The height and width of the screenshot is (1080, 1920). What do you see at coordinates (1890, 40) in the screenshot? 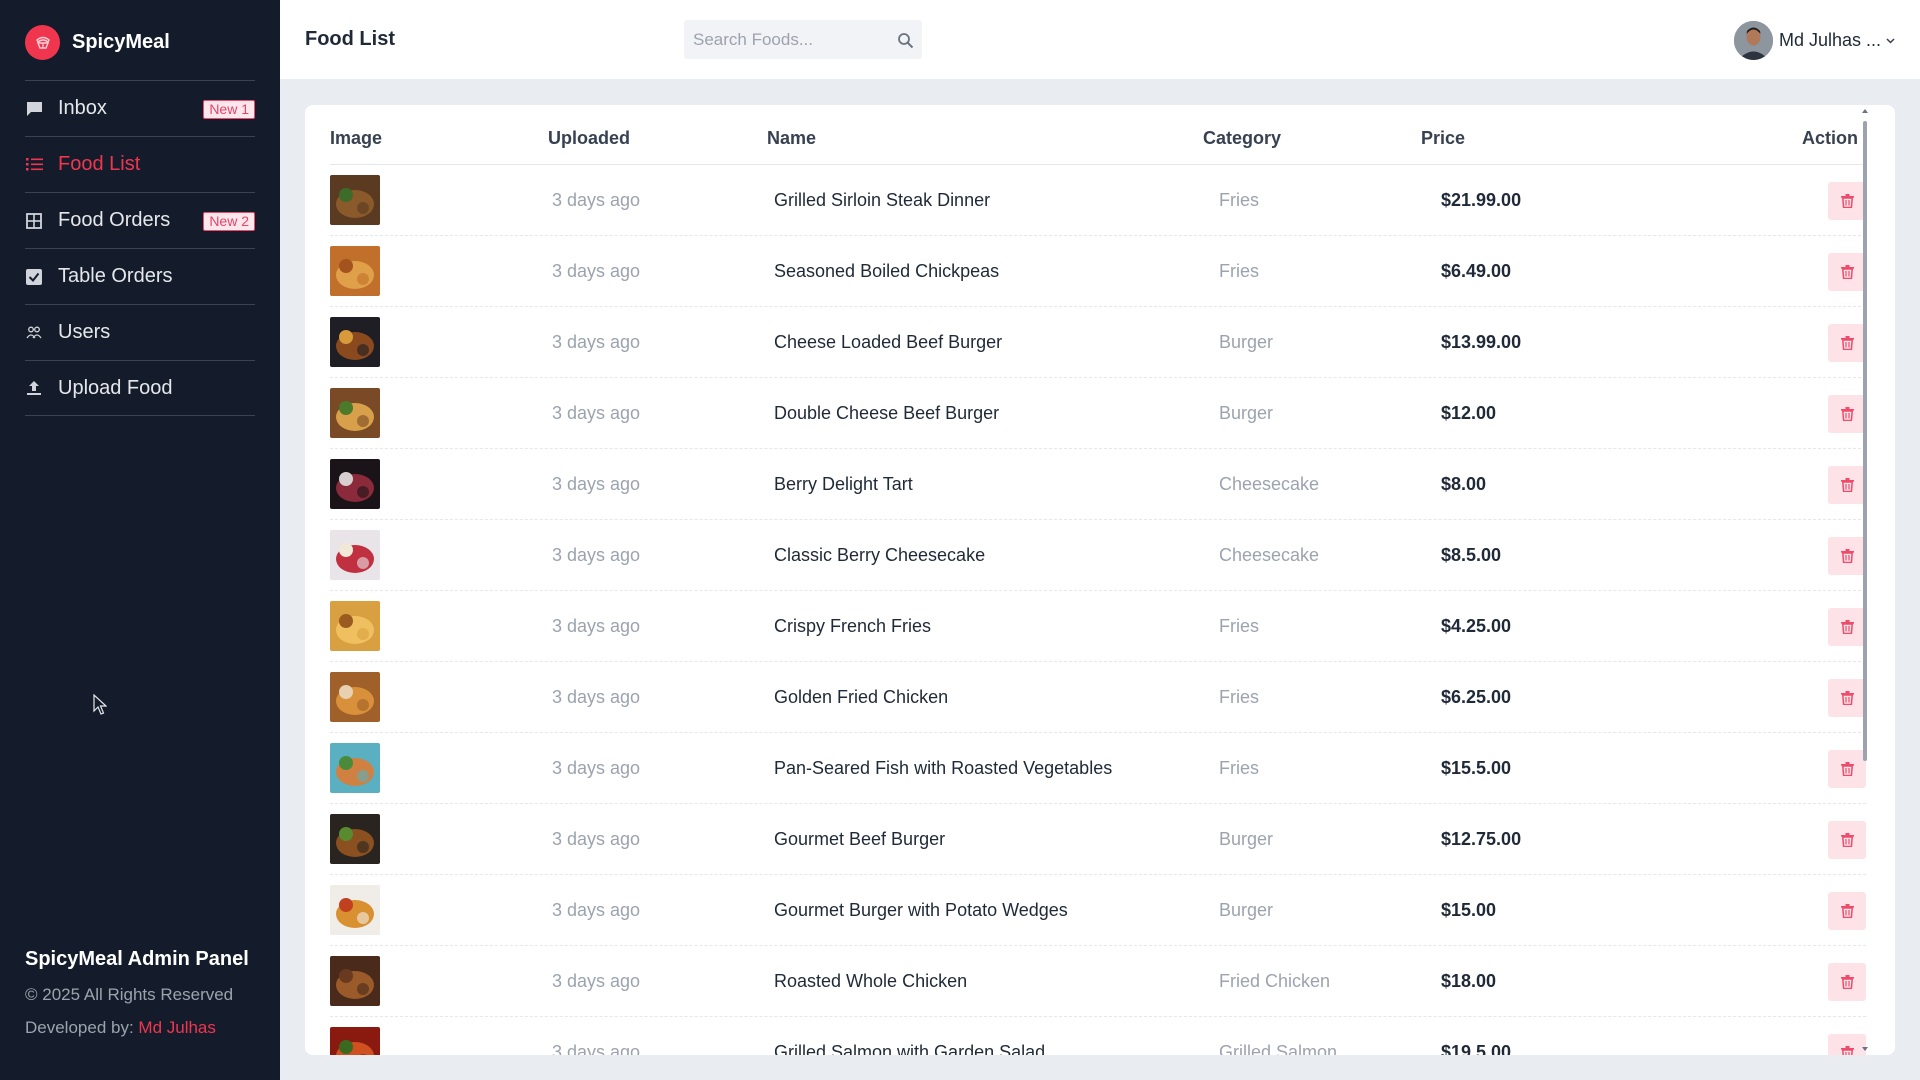
I see `chevron-down-icon` at bounding box center [1890, 40].